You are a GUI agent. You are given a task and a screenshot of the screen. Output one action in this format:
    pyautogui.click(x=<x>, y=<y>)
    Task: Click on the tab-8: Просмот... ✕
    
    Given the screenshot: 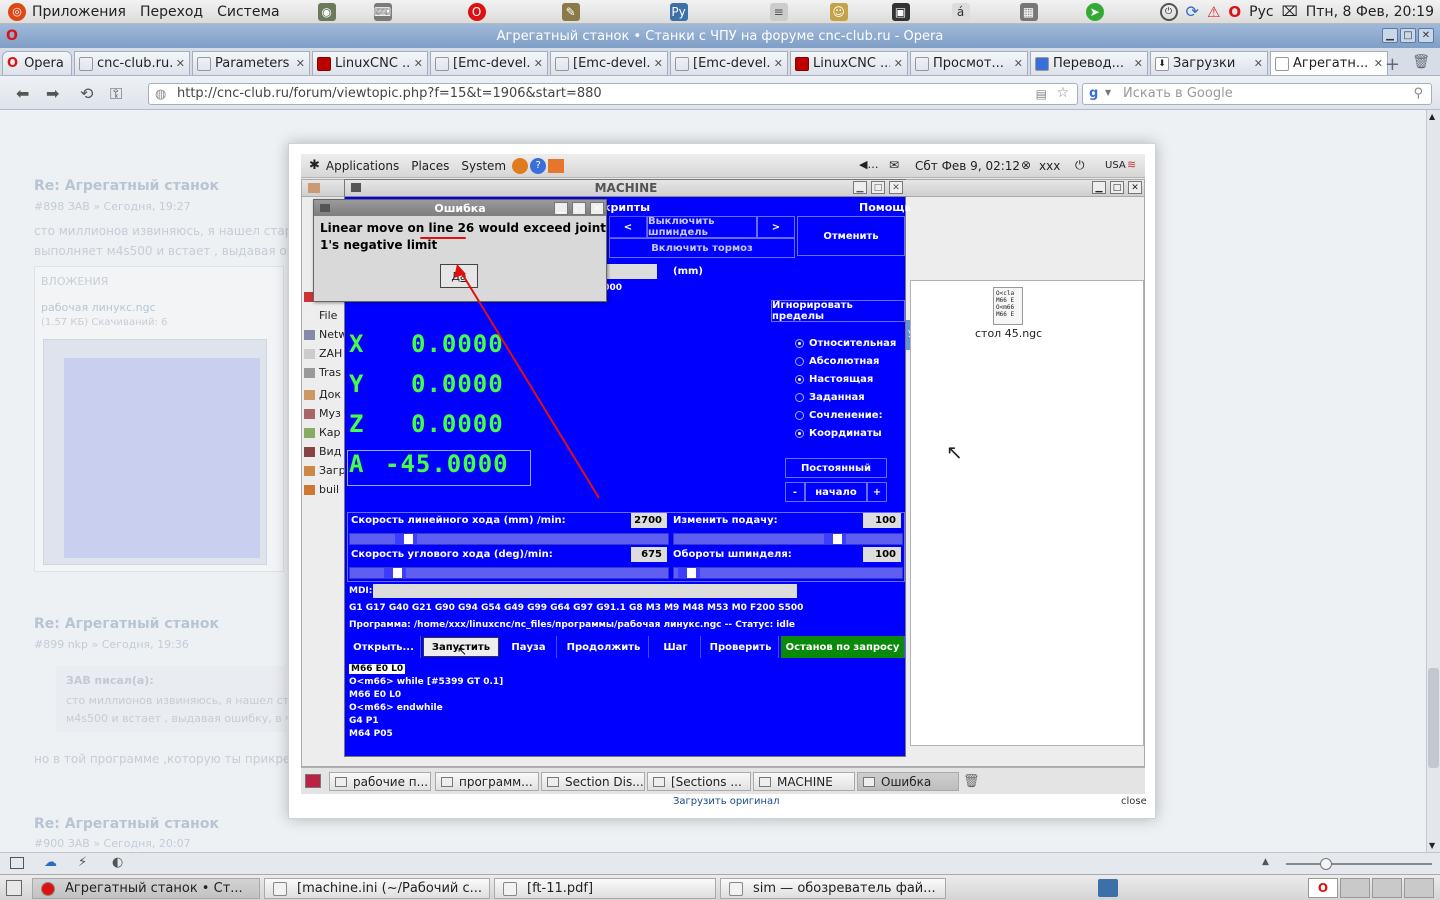 What is the action you would take?
    pyautogui.click(x=969, y=63)
    